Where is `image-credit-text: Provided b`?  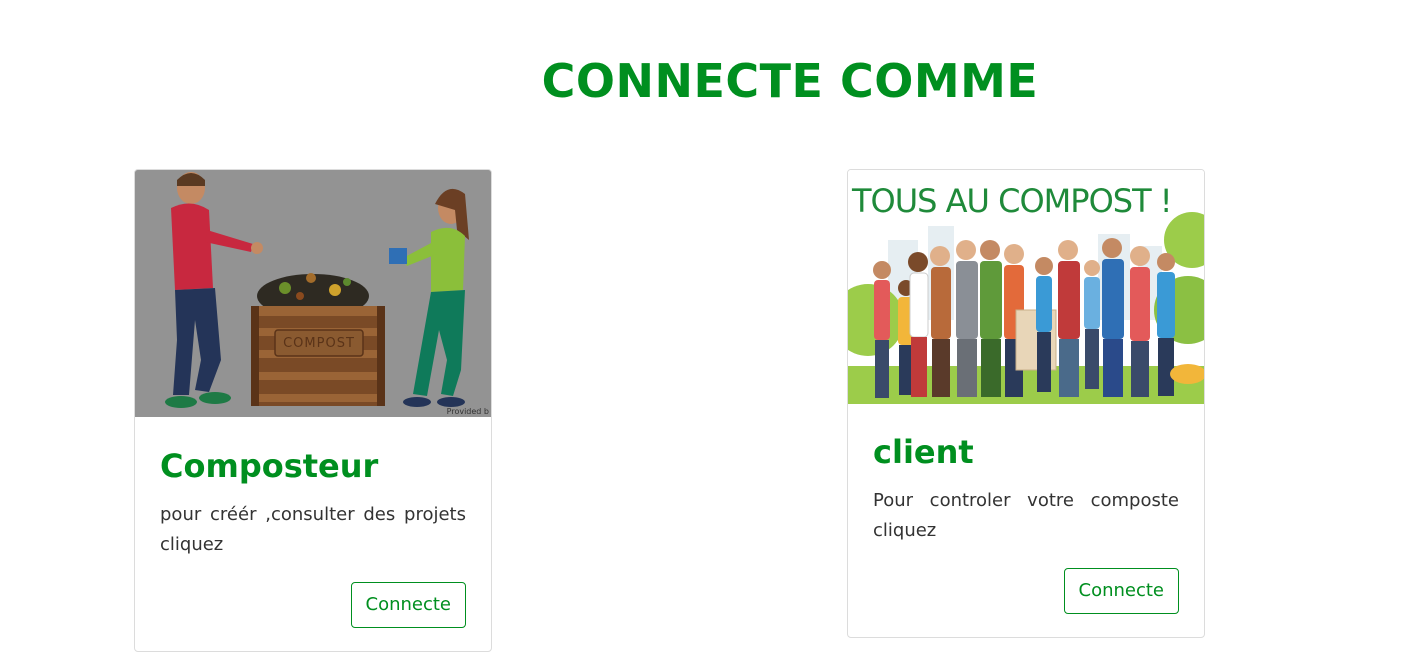 image-credit-text: Provided b is located at coordinates (467, 411).